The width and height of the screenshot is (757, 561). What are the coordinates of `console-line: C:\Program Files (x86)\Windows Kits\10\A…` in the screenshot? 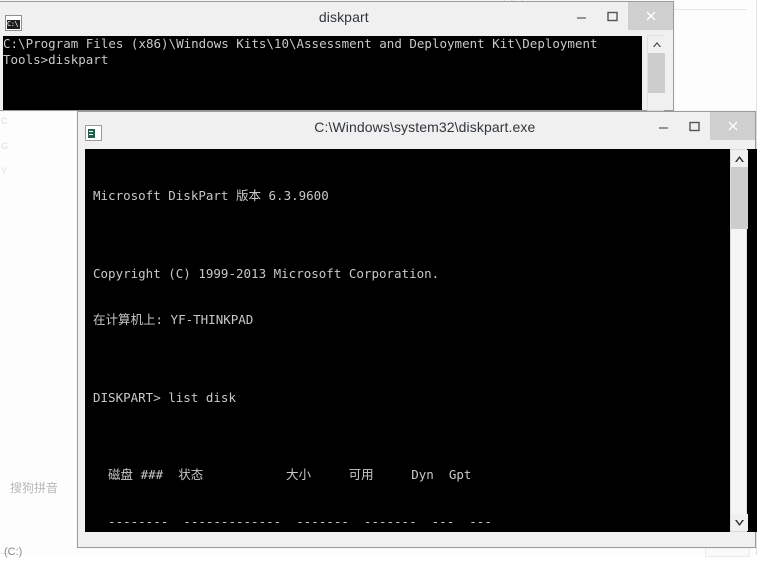 It's located at (300, 43).